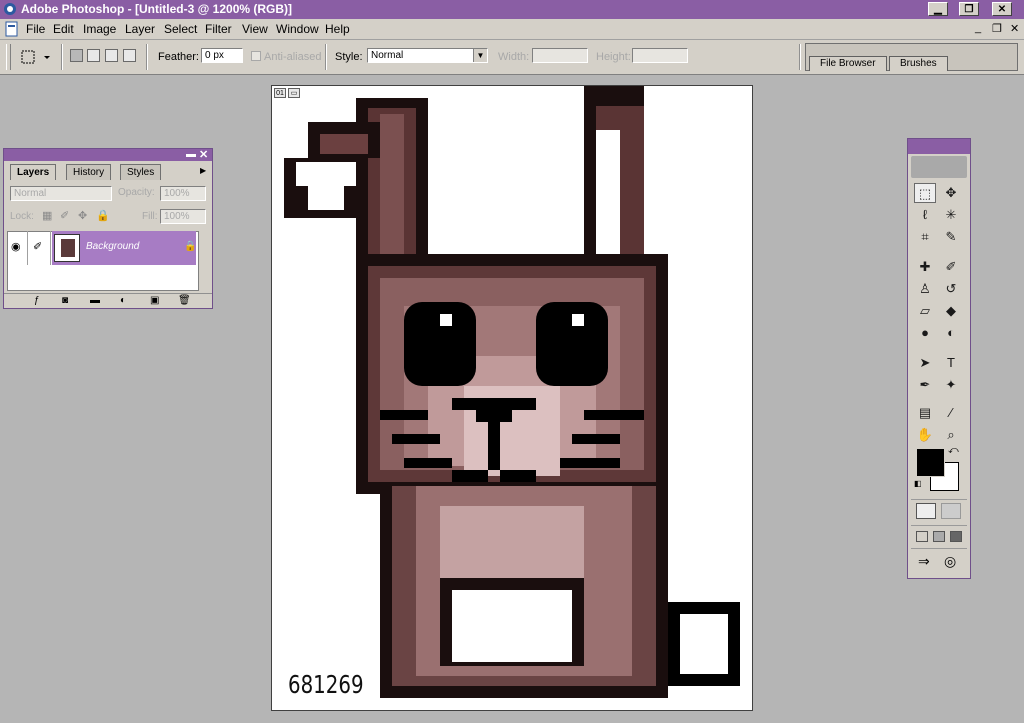  Describe the element at coordinates (89, 172) in the screenshot. I see `tab-history: History` at that location.